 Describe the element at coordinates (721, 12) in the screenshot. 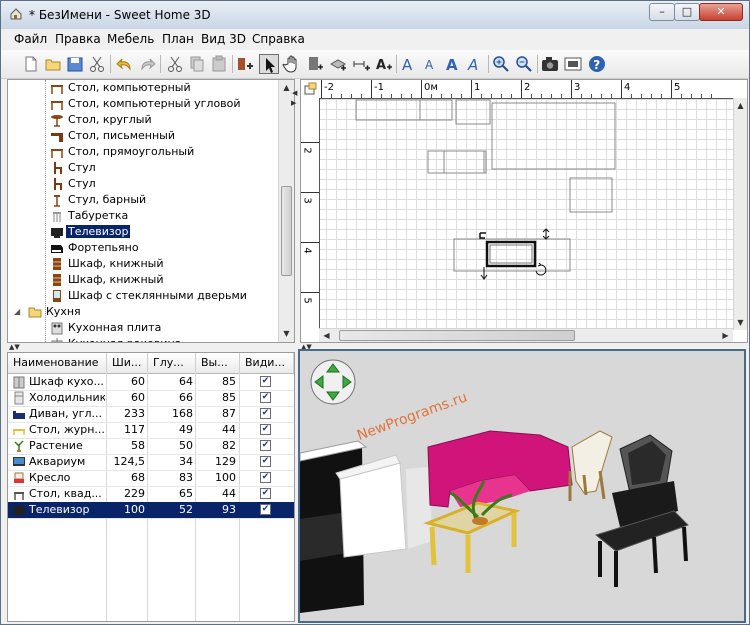

I see `close-button: ✕` at that location.